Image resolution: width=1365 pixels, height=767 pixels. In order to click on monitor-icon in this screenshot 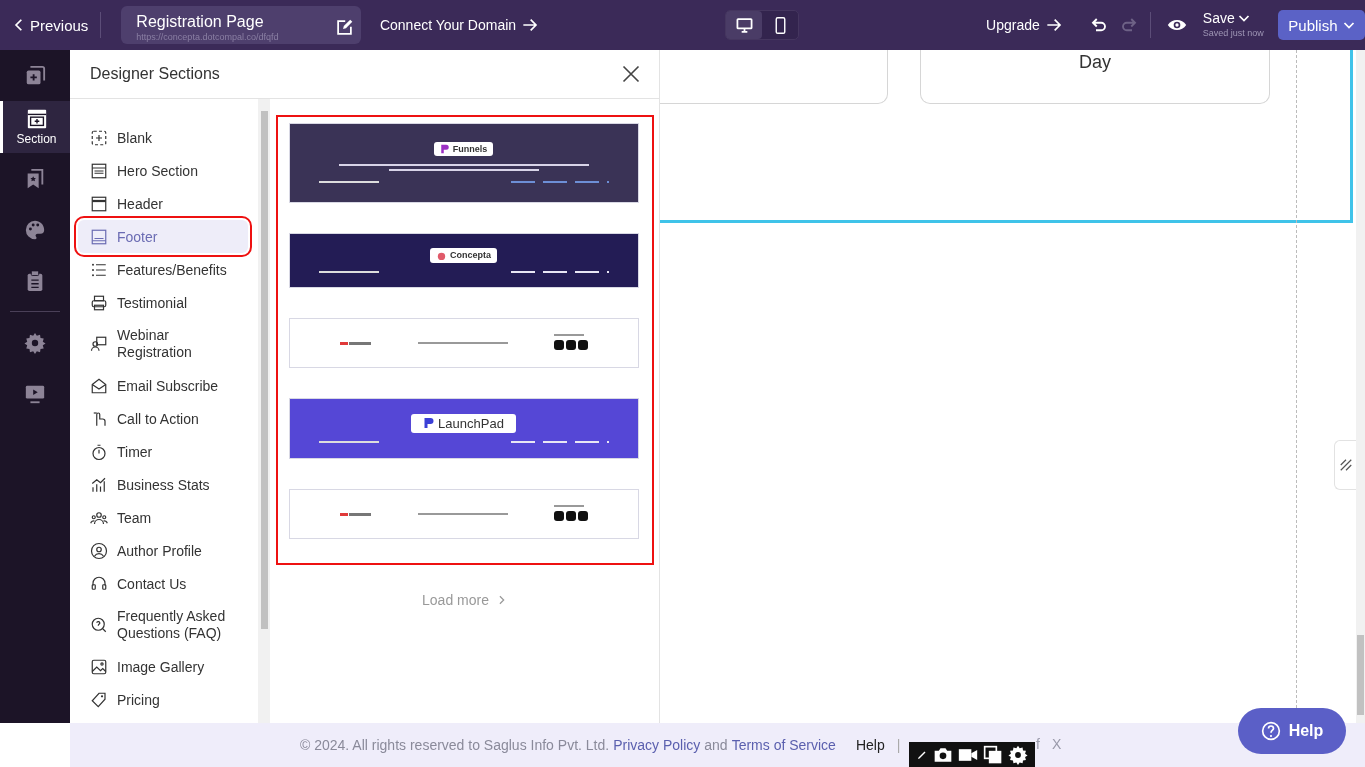, I will do `click(744, 25)`.